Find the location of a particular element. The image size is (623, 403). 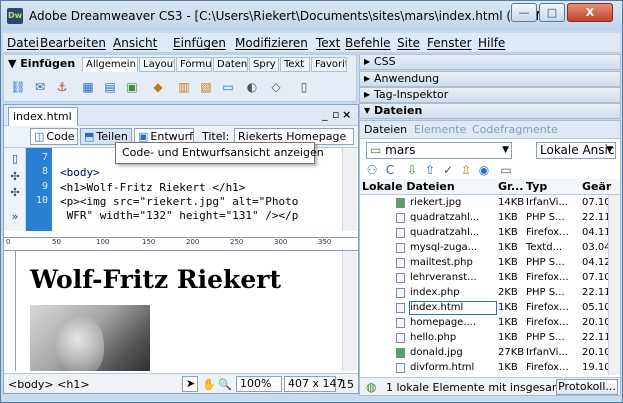

file-name: divform.html is located at coordinates (453, 368).